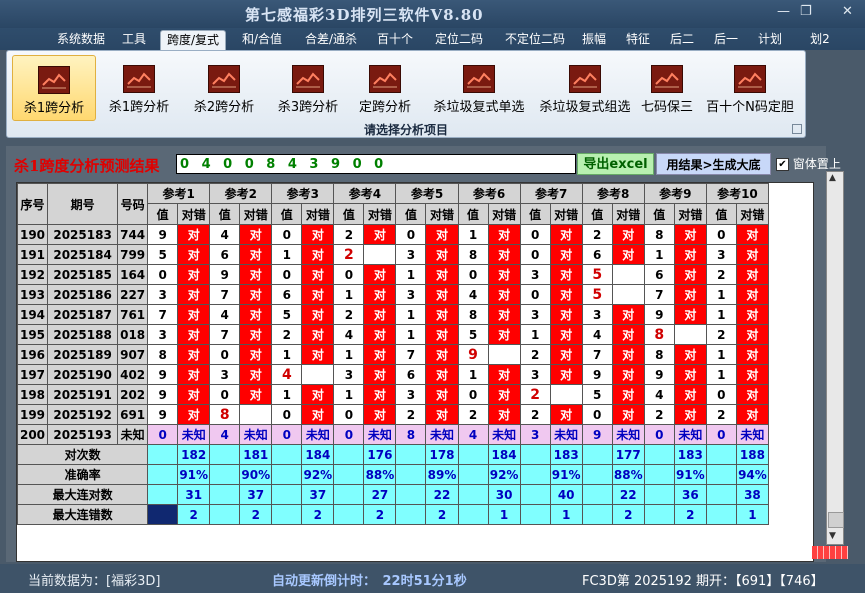 Image resolution: width=865 pixels, height=593 pixels. Describe the element at coordinates (194, 454) in the screenshot. I see `stats-value: 182` at that location.